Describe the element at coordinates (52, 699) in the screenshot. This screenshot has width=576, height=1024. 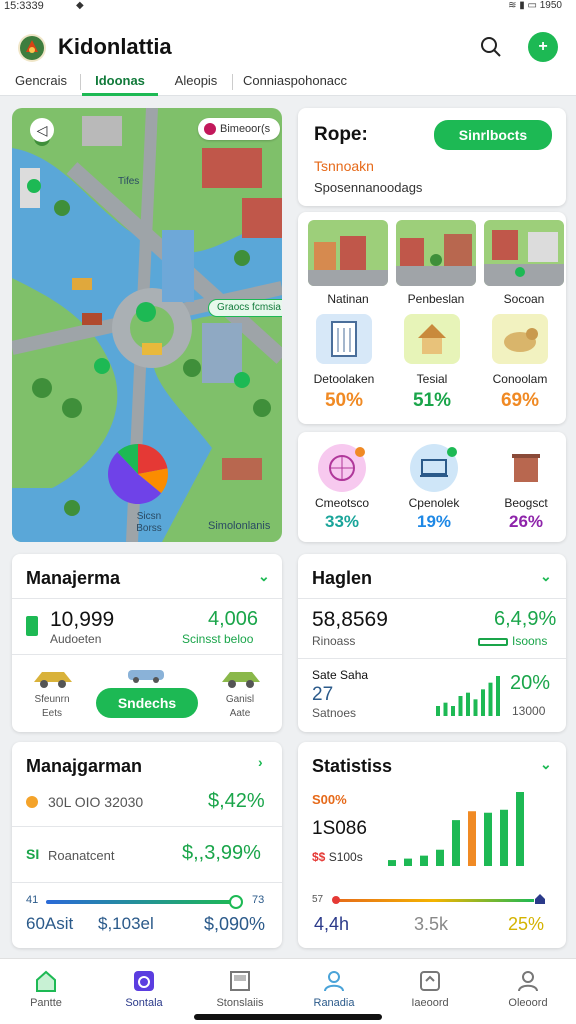
I see `vehicle-label: Sfeunrn` at that location.